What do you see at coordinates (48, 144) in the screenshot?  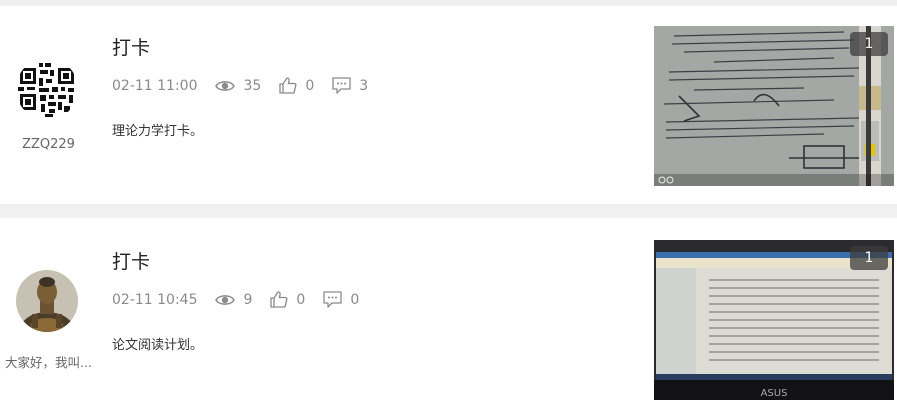 I see `author-name: ZZQ229` at bounding box center [48, 144].